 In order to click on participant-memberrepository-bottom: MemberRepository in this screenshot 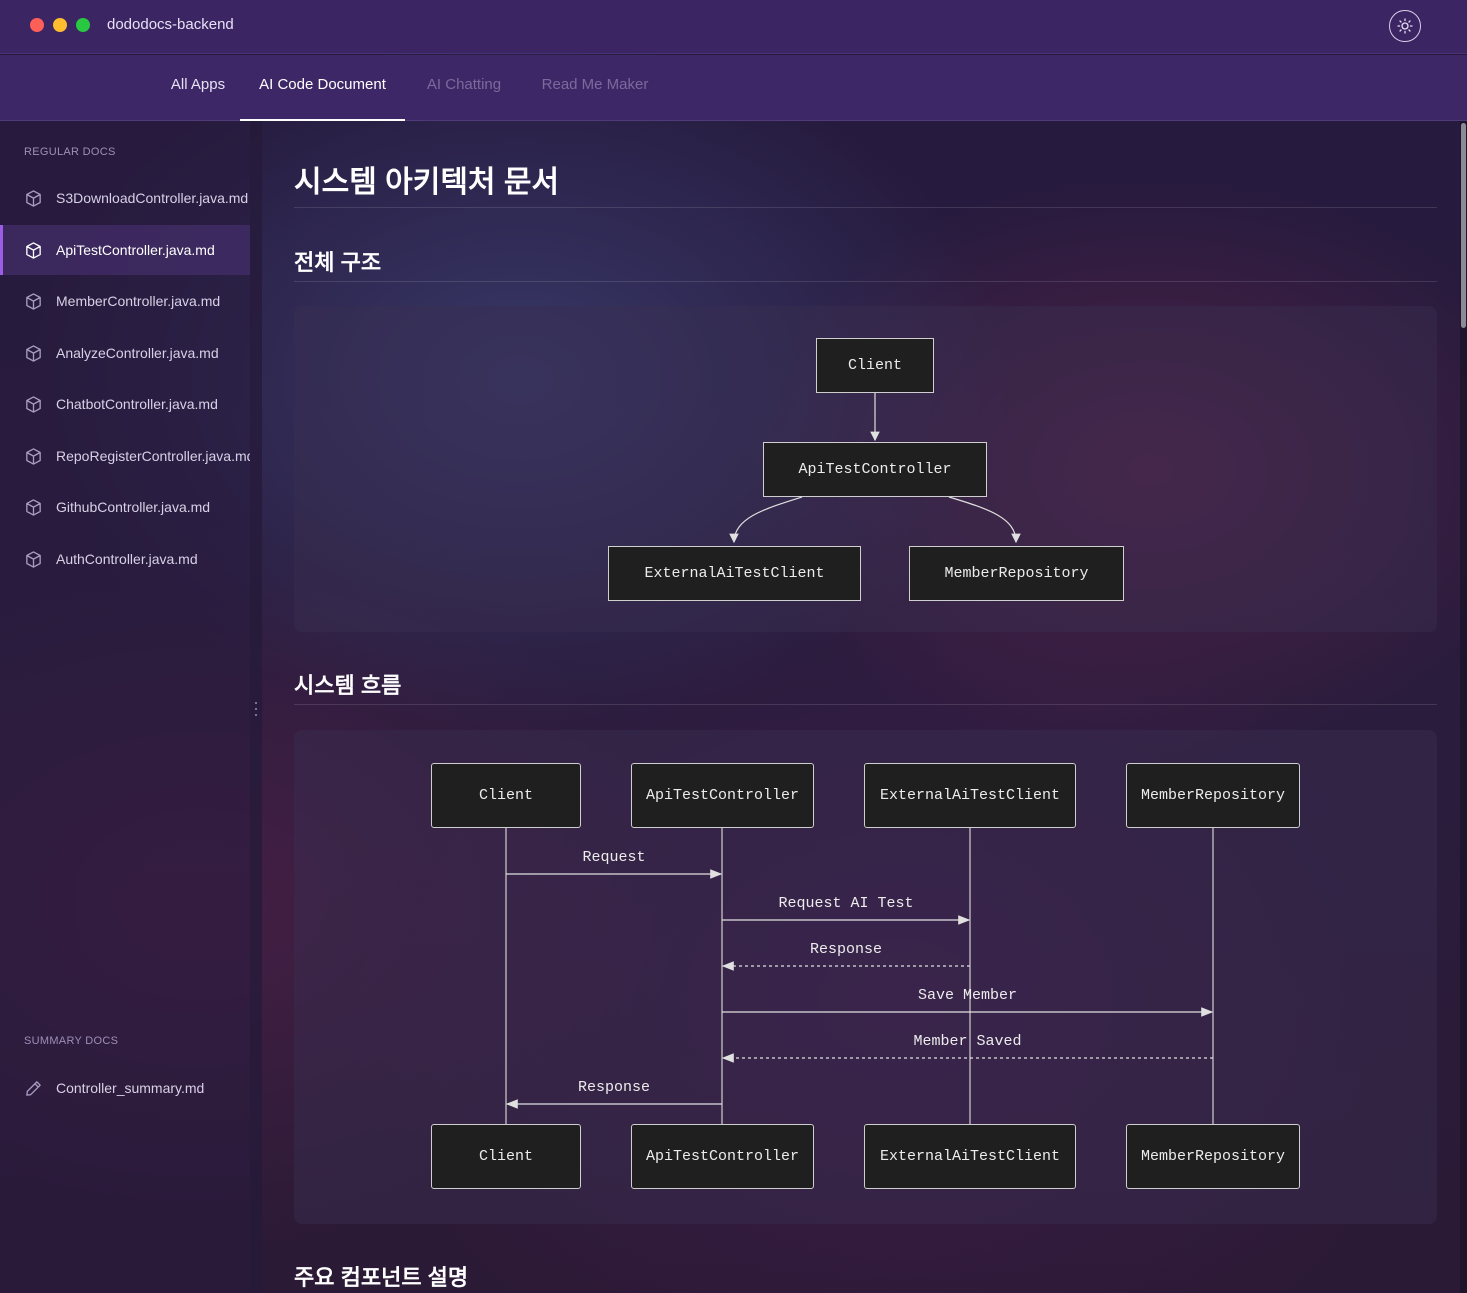, I will do `click(1213, 1156)`.